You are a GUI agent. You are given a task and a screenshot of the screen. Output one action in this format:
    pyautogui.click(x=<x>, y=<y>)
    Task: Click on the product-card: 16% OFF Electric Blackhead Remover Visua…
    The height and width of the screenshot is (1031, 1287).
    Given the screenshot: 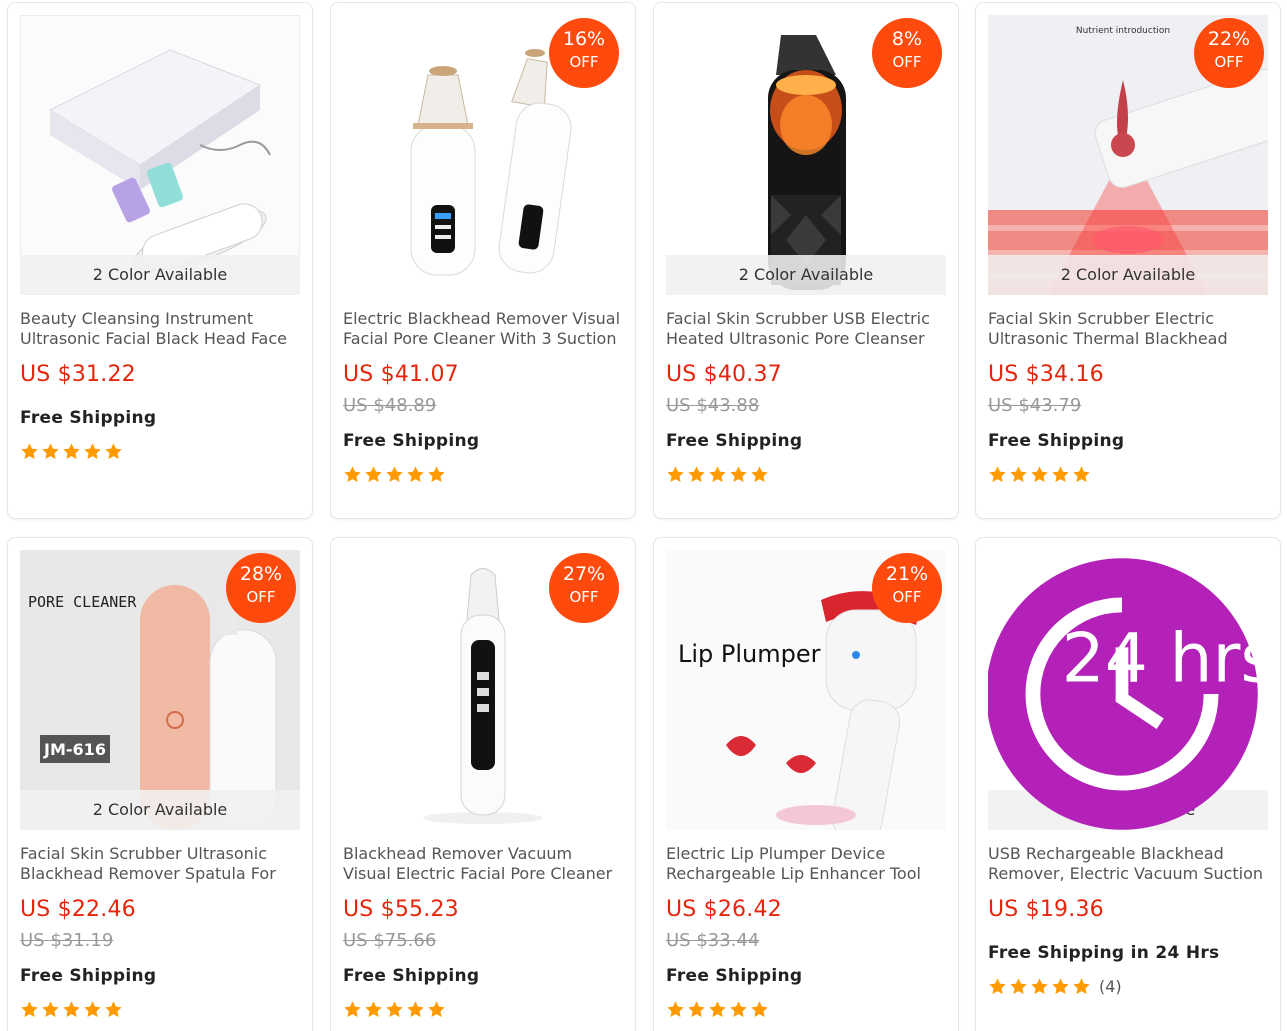 What is the action you would take?
    pyautogui.click(x=483, y=260)
    